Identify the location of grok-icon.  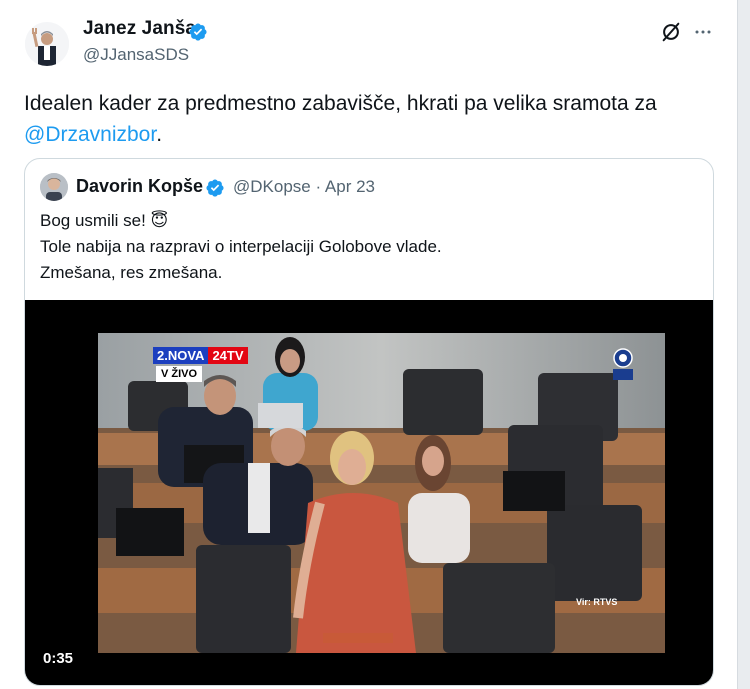
(671, 32).